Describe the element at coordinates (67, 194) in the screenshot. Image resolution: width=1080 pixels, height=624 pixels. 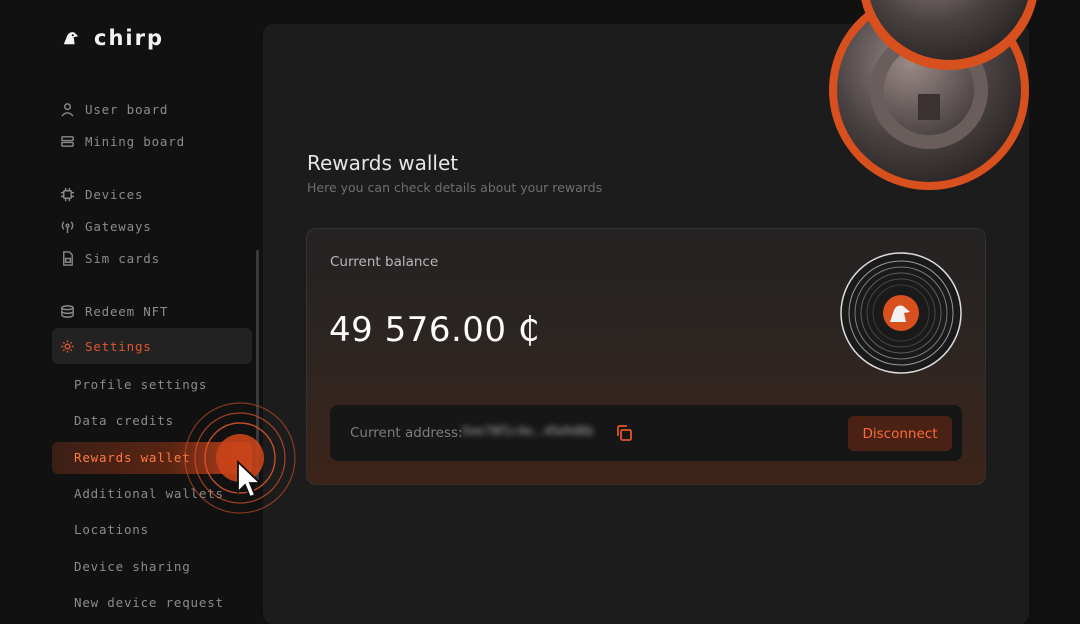
I see `chip-icon` at that location.